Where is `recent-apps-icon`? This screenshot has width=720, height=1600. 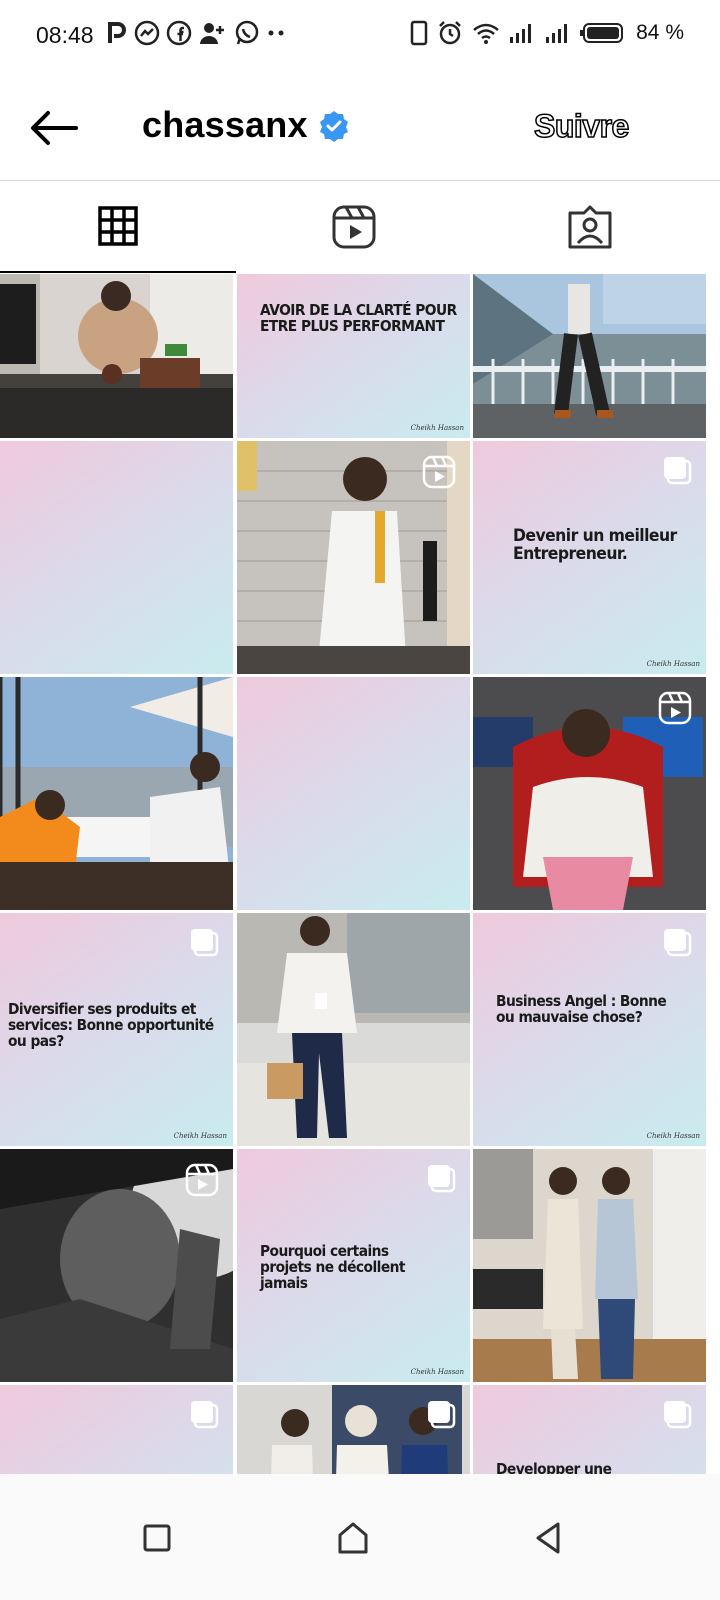
recent-apps-icon is located at coordinates (157, 1538).